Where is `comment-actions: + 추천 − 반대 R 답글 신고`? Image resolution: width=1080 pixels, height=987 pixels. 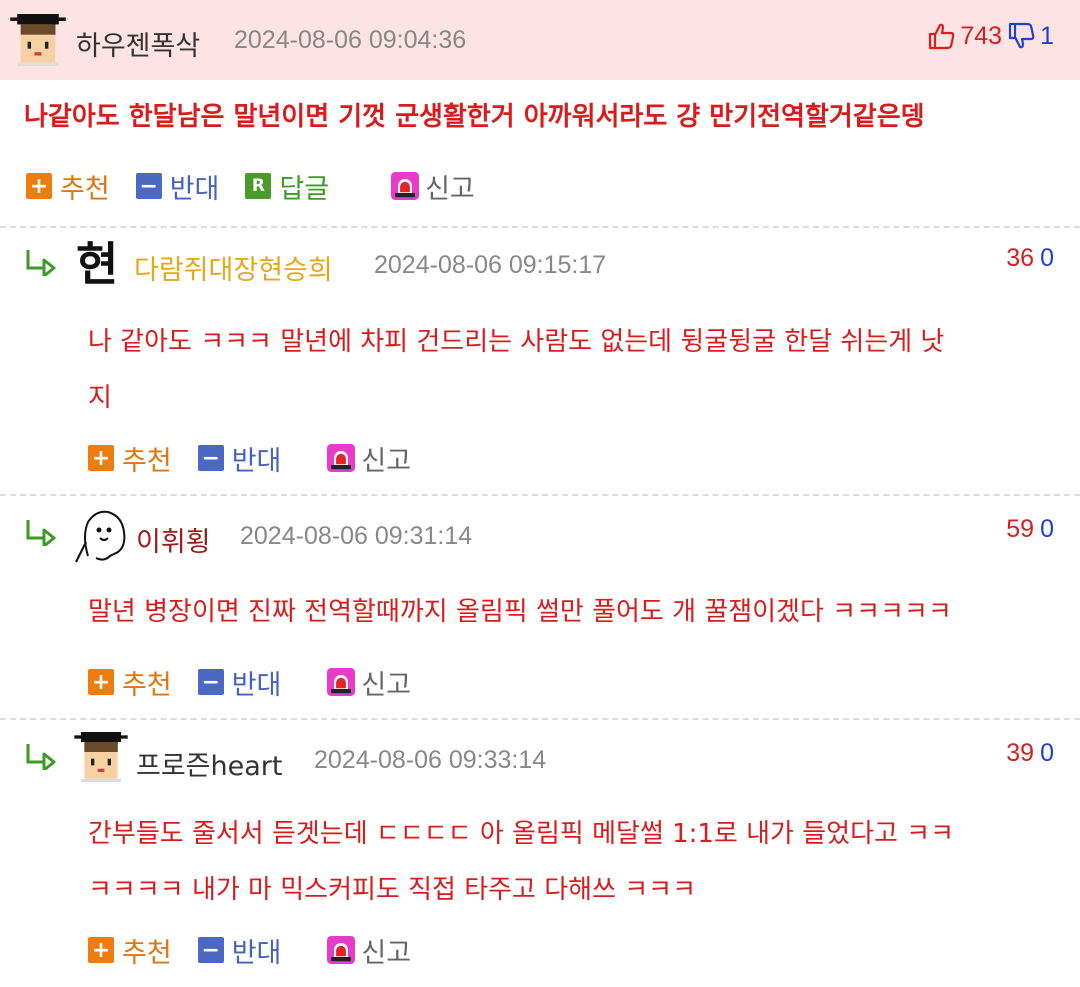 comment-actions: + 추천 − 반대 R 답글 신고 is located at coordinates (263, 186).